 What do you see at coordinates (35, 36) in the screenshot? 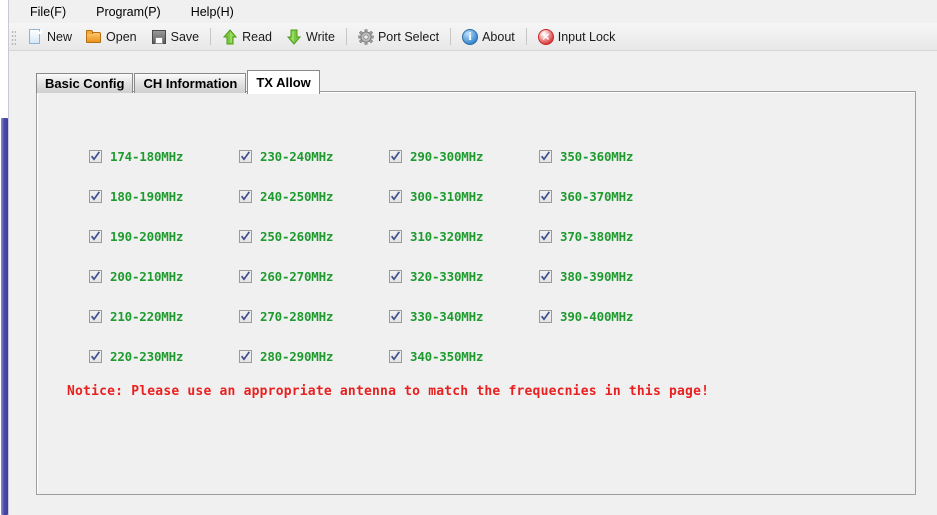
I see `new-page-icon` at bounding box center [35, 36].